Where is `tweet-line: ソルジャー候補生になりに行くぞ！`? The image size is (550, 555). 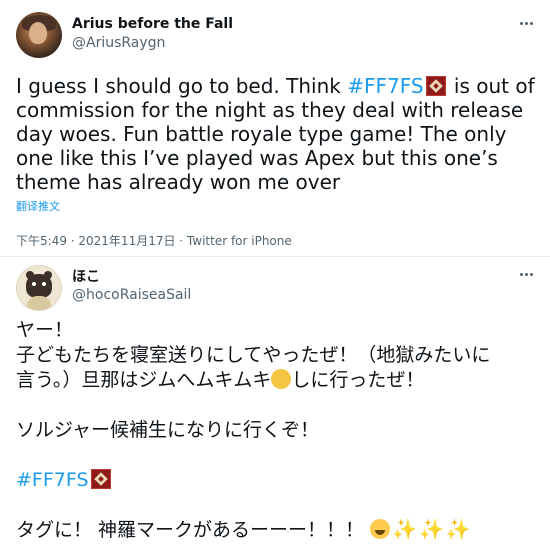
tweet-line: ソルジャー候補生になりに行くぞ！ is located at coordinates (168, 430).